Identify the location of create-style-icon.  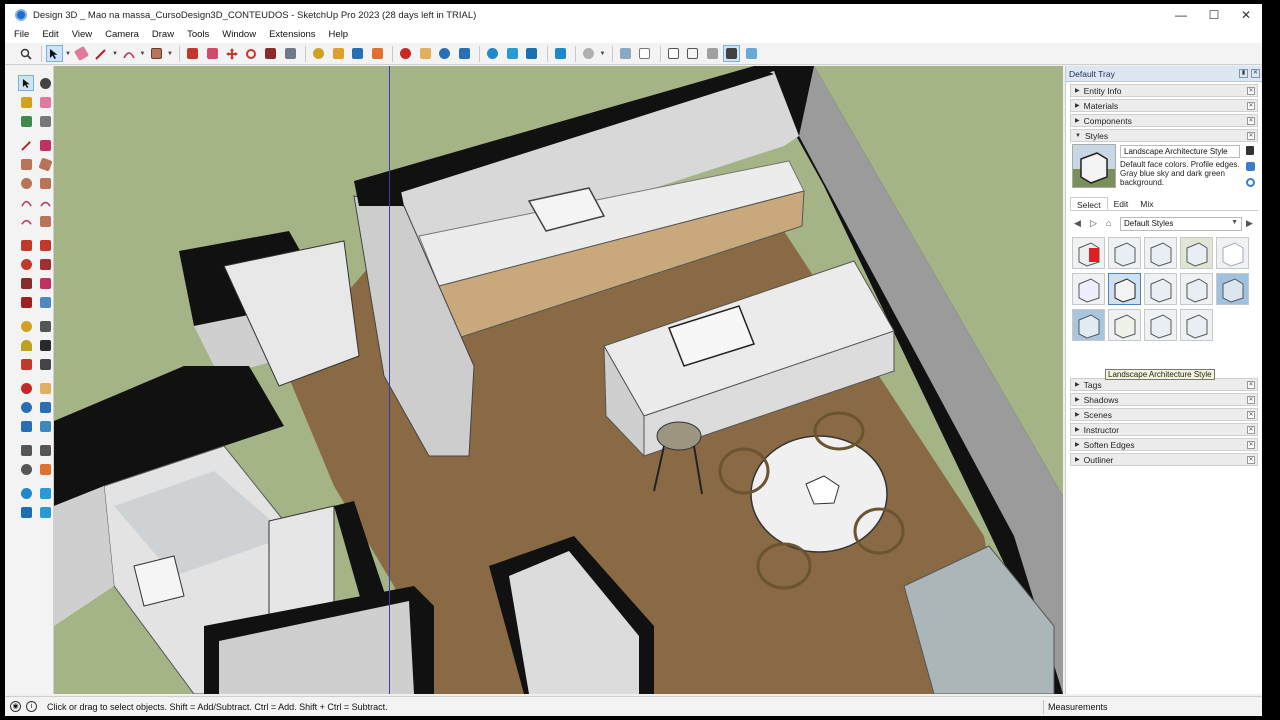
(1251, 167).